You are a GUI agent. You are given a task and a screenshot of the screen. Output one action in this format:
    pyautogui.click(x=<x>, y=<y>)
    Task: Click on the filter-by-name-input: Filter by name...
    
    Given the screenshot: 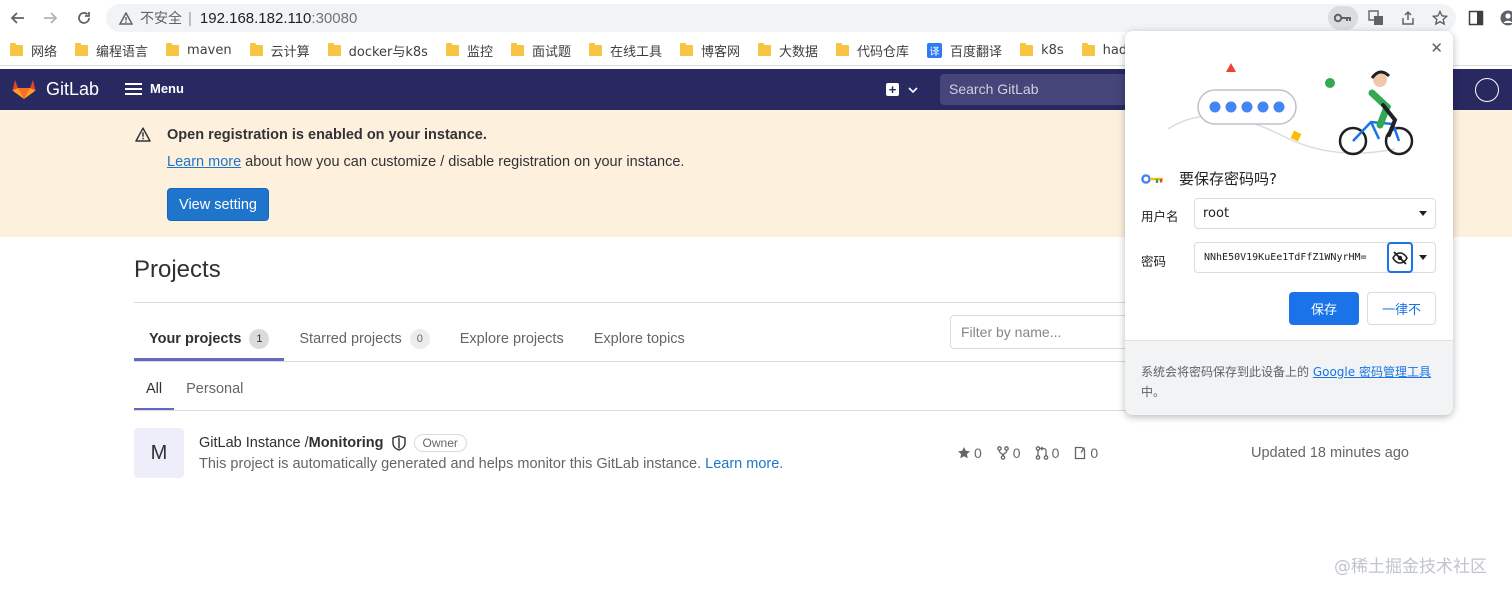 What is the action you would take?
    pyautogui.click(x=1042, y=332)
    